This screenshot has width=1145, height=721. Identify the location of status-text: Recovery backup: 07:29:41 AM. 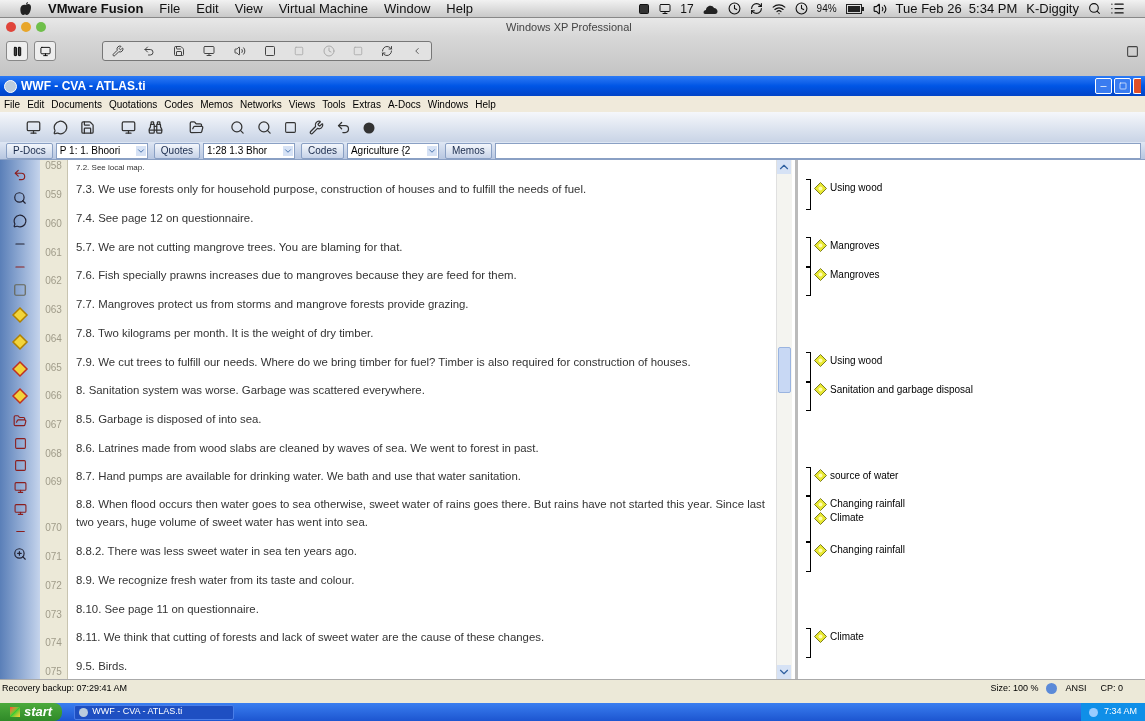
(65, 688).